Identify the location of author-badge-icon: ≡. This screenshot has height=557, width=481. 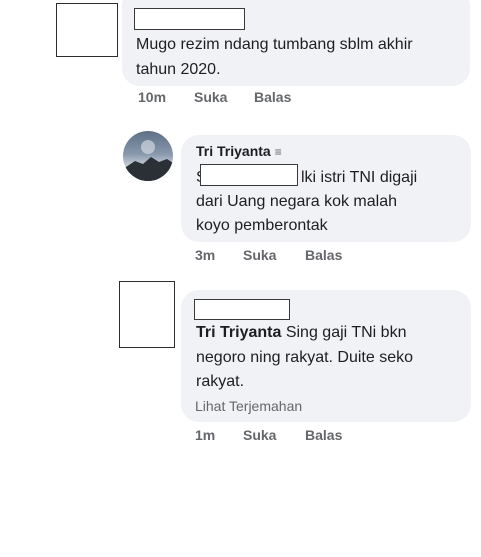
(278, 152).